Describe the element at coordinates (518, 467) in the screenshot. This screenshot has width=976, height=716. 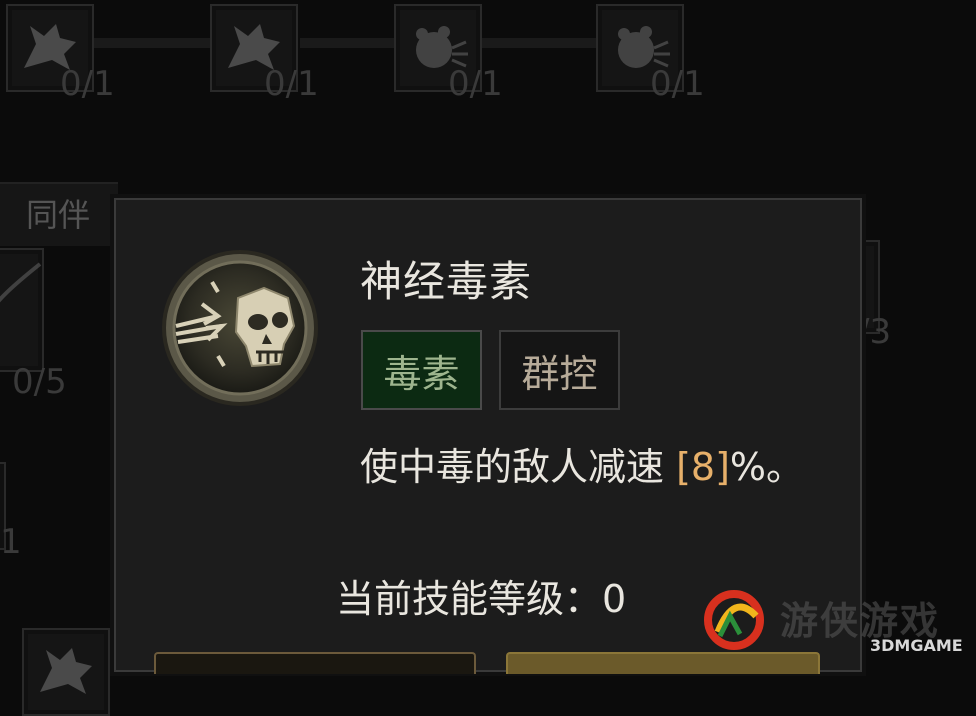
I see `description-text: 使中毒的敌人减速` at that location.